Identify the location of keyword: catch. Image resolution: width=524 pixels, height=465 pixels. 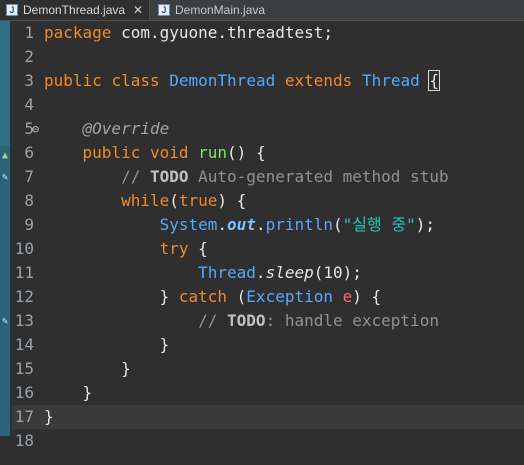
(203, 296).